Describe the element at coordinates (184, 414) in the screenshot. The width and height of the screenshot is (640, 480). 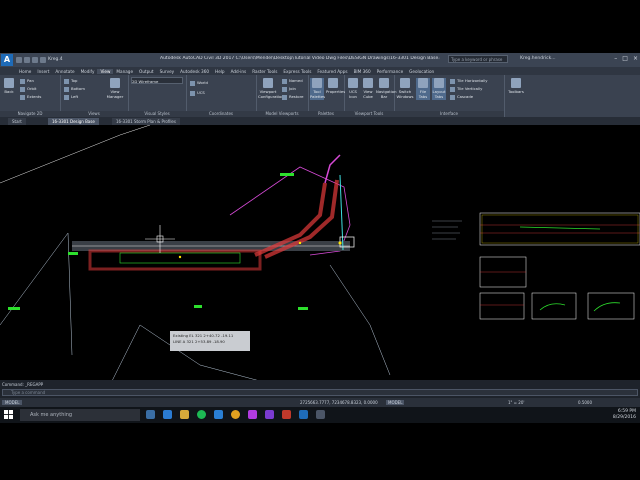
I see `file-explorer-icon` at that location.